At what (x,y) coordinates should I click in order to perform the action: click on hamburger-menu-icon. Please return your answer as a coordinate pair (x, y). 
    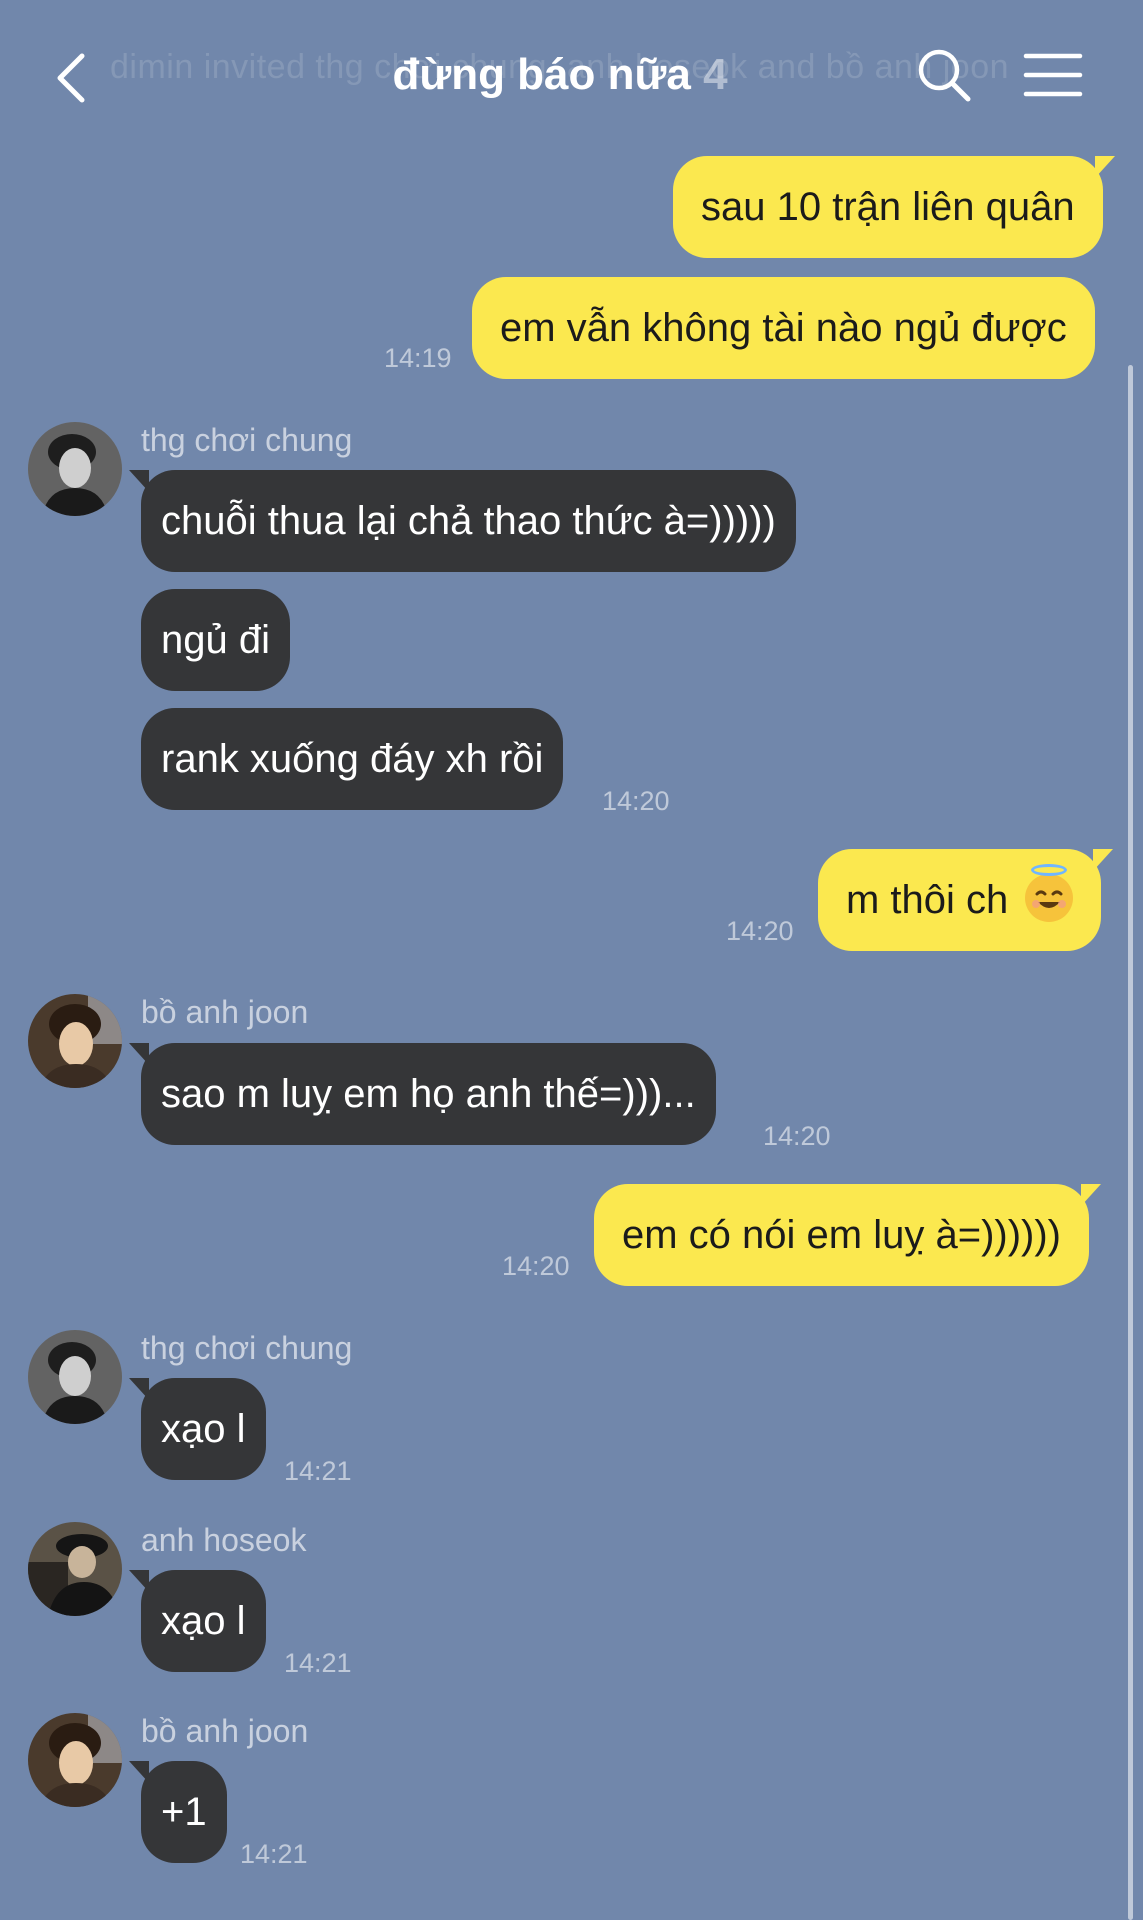
    Looking at the image, I should click on (1053, 75).